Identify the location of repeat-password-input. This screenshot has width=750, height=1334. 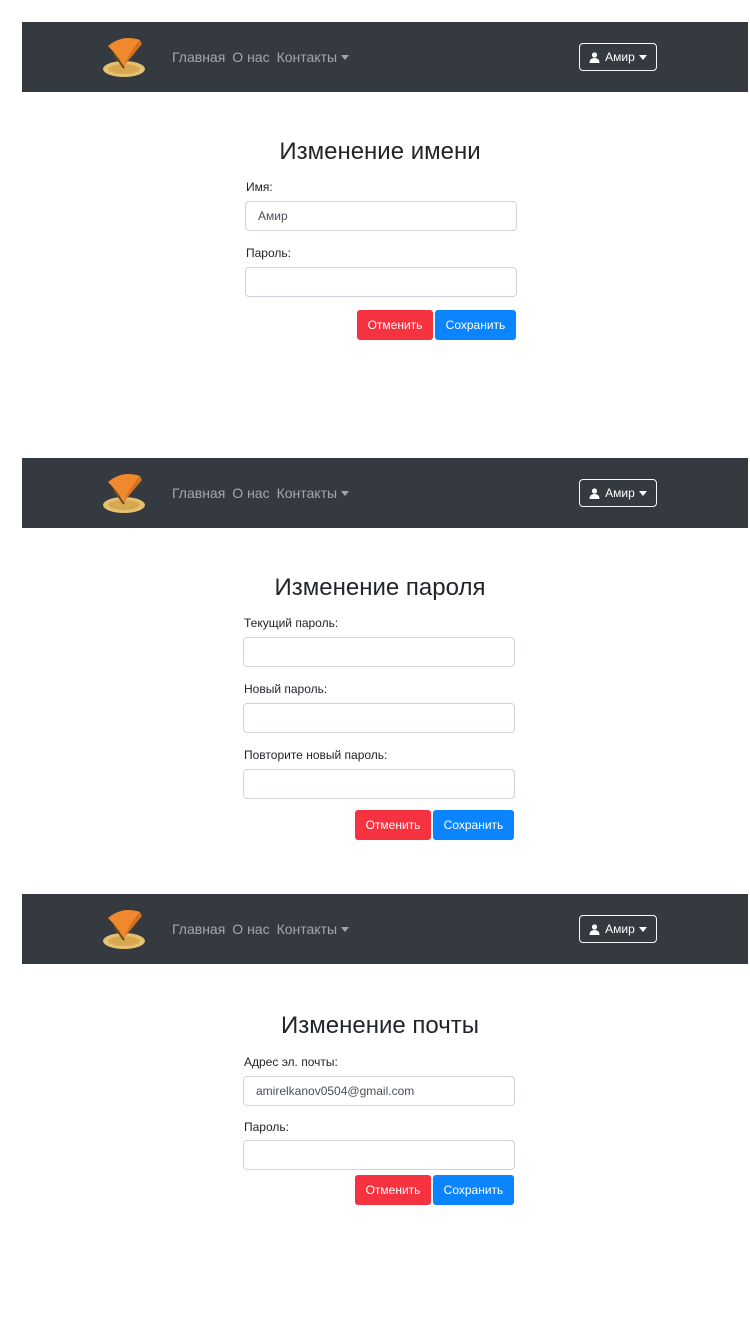
(379, 784).